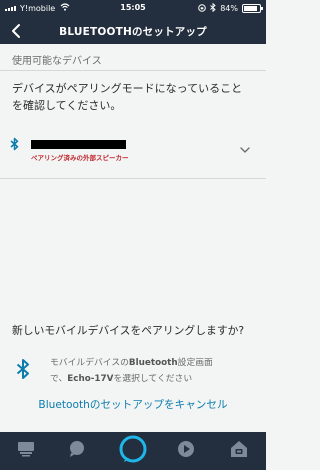 This screenshot has height=470, width=320. I want to click on page-title: BLUETOOTHのセットアップ, so click(133, 32).